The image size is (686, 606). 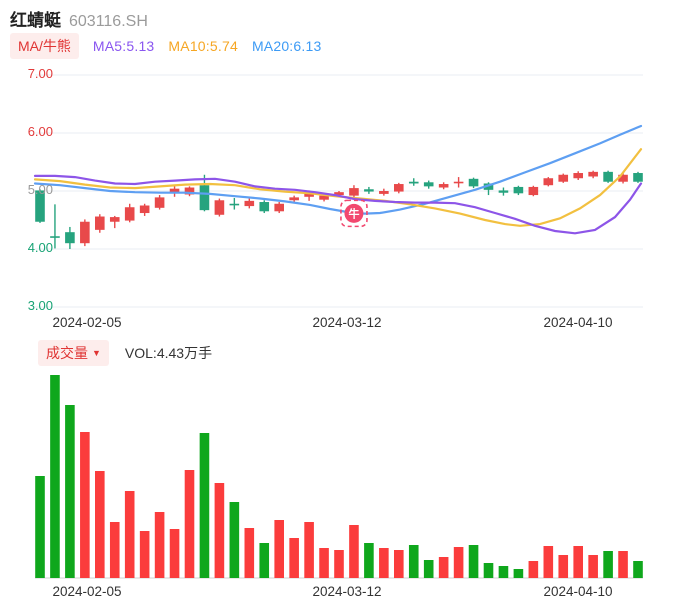 What do you see at coordinates (165, 46) in the screenshot?
I see `ma-legend: MA/牛熊 MA5:5.13 MA10:5.74 MA20:6.13` at bounding box center [165, 46].